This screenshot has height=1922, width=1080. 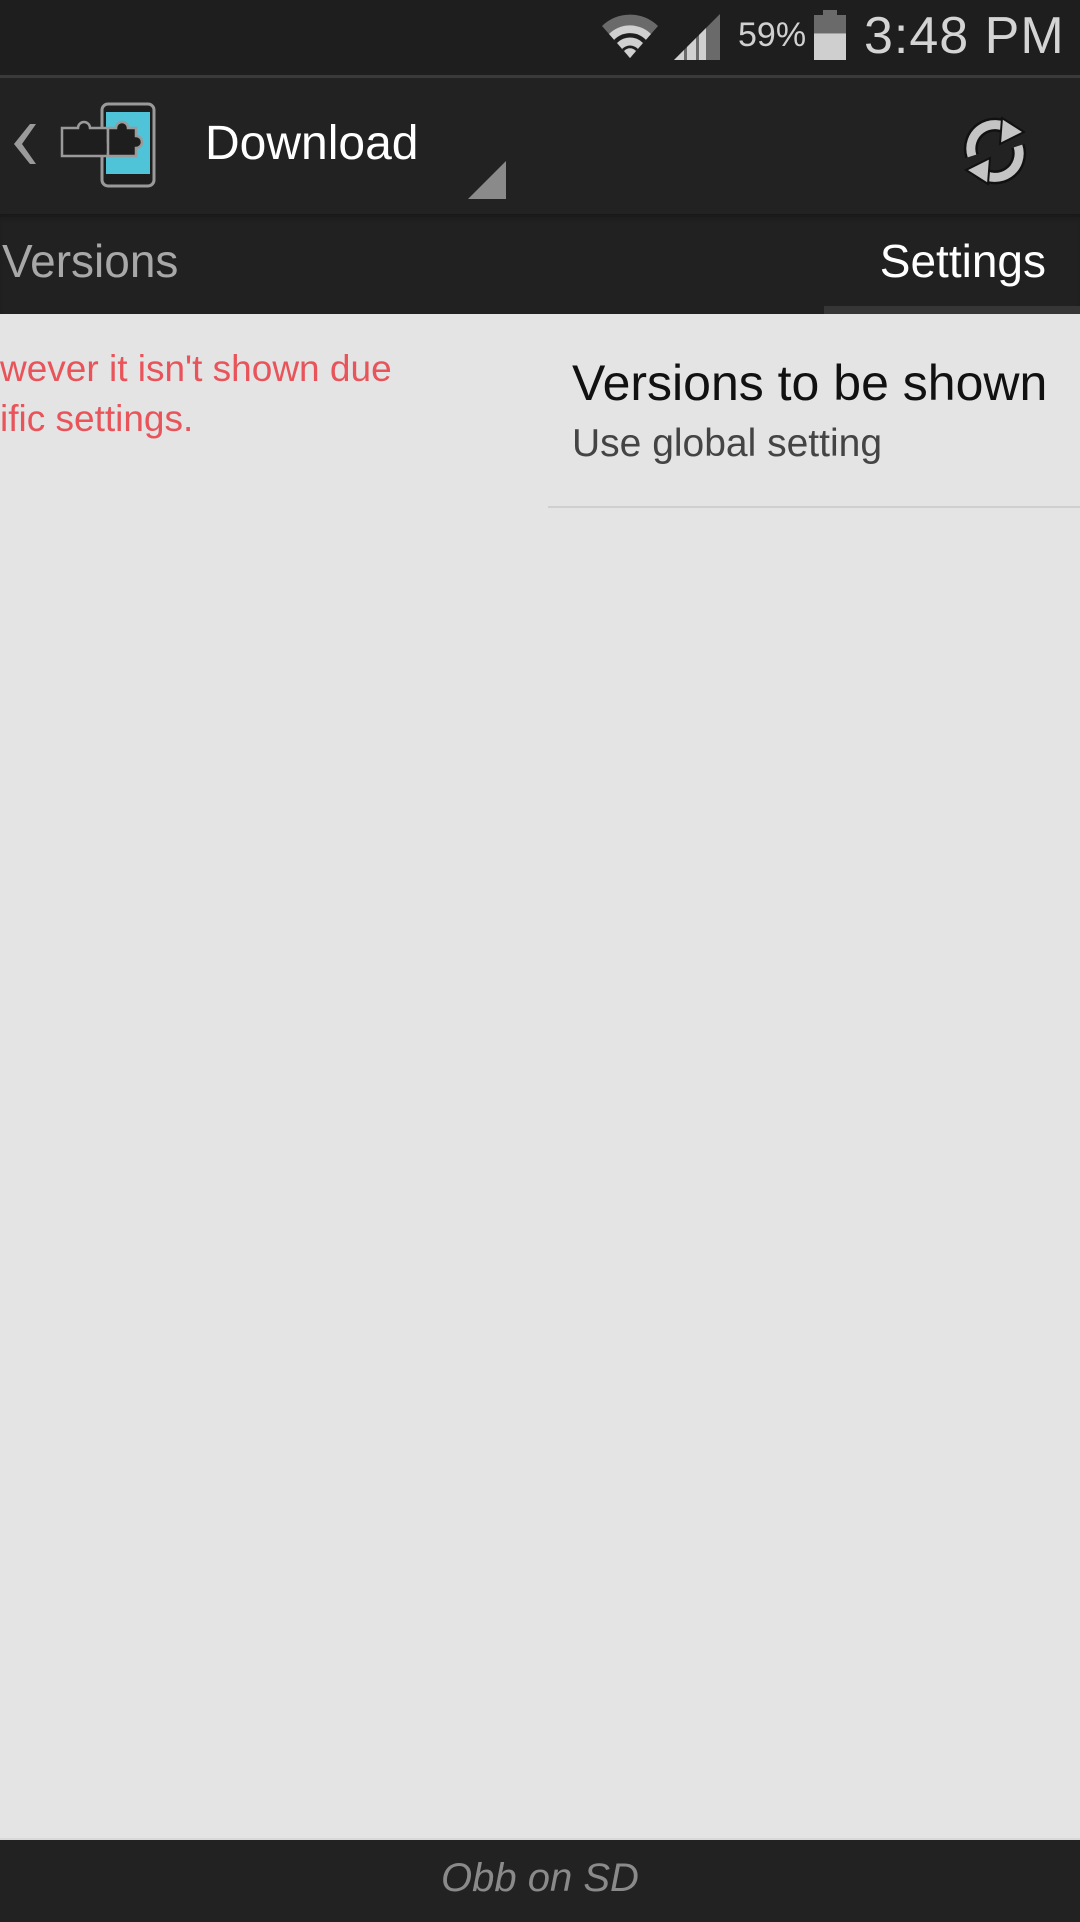 I want to click on clock: 3:48 PM, so click(x=964, y=36).